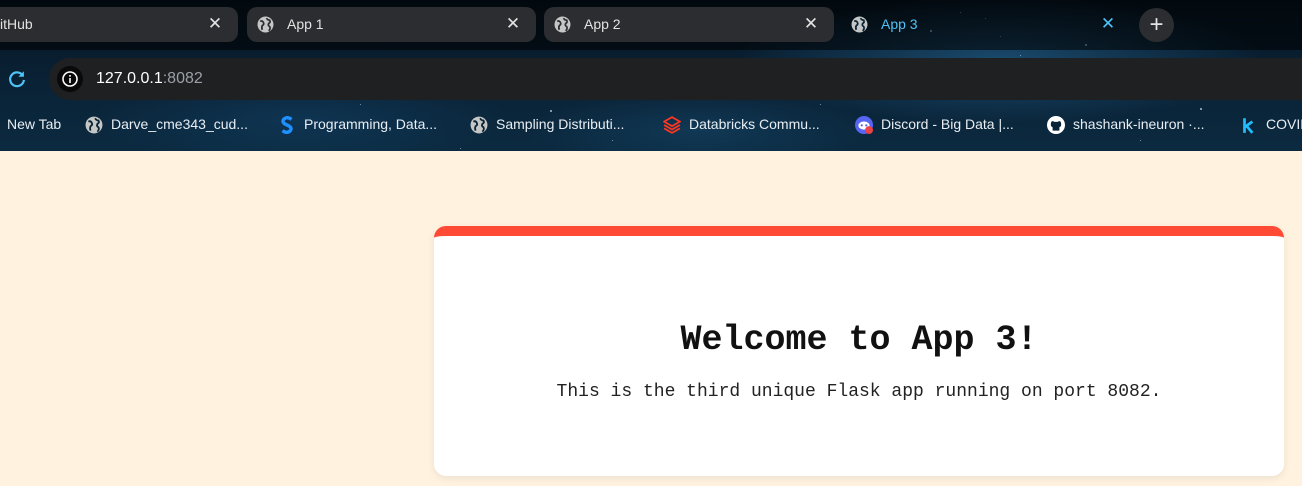  Describe the element at coordinates (17, 79) in the screenshot. I see `reload-icon` at that location.